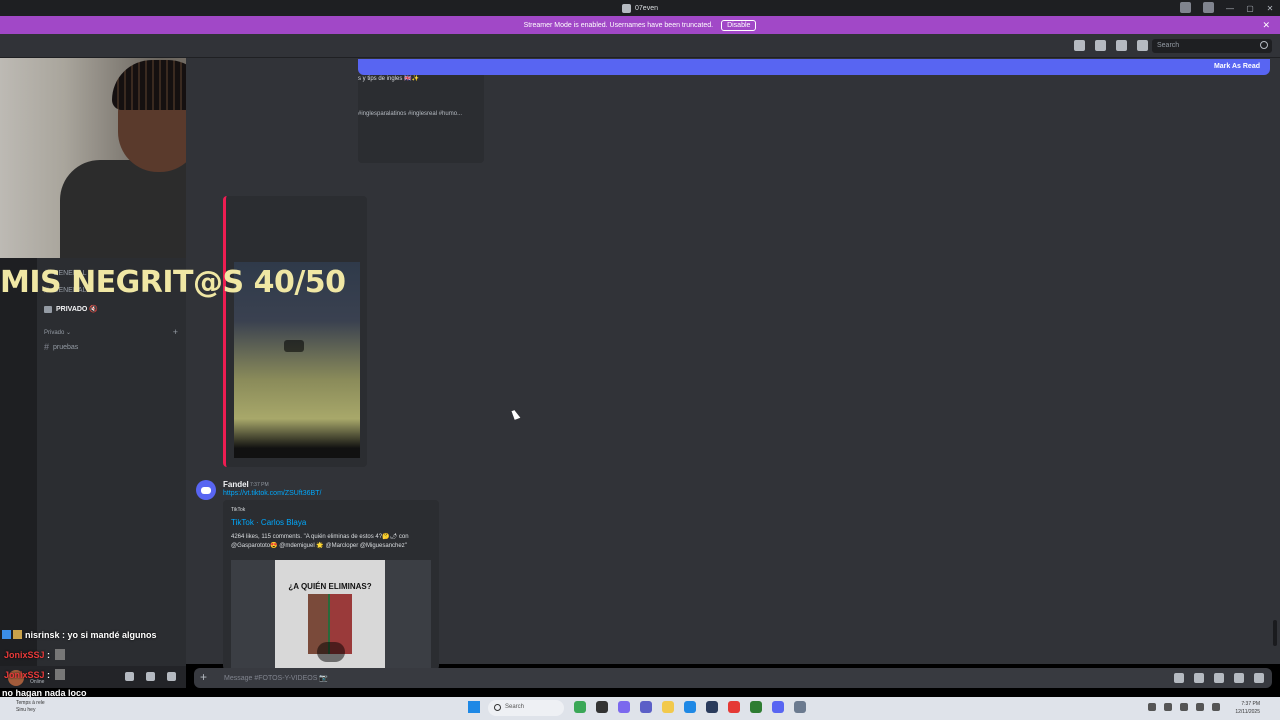 The image size is (1280, 720). Describe the element at coordinates (57, 332) in the screenshot. I see `category-privado: Privado ⌄` at that location.